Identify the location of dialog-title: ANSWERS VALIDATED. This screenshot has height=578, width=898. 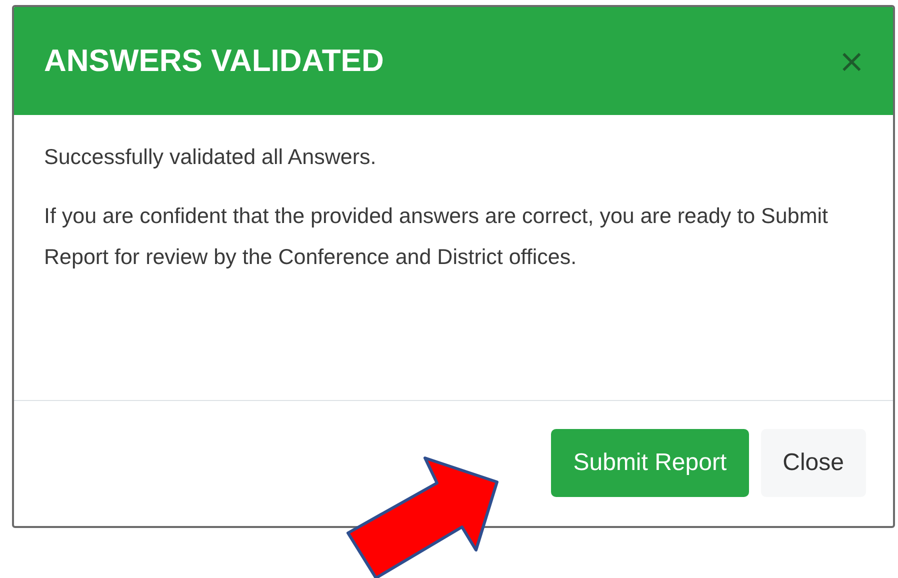
(214, 61).